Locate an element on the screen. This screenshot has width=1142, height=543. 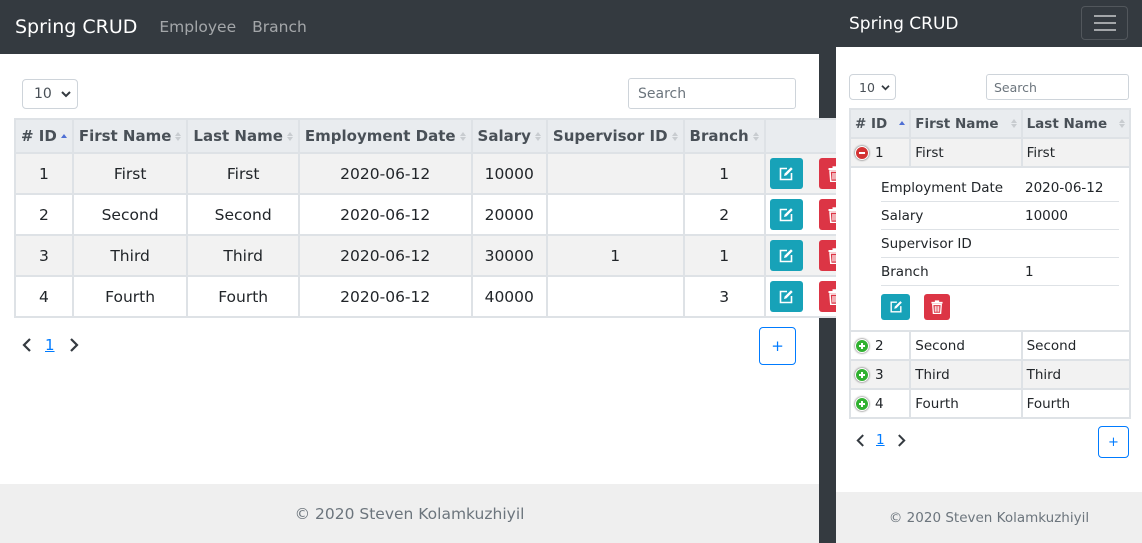
table-row: 3 Third Third is located at coordinates (990, 374).